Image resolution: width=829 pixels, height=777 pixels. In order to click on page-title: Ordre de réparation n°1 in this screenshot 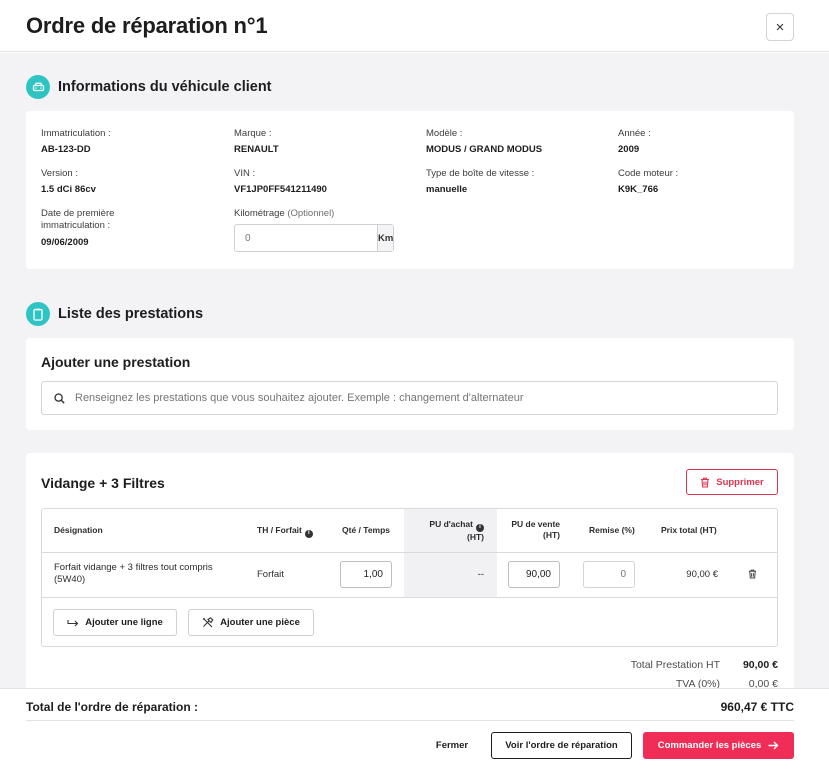, I will do `click(147, 25)`.